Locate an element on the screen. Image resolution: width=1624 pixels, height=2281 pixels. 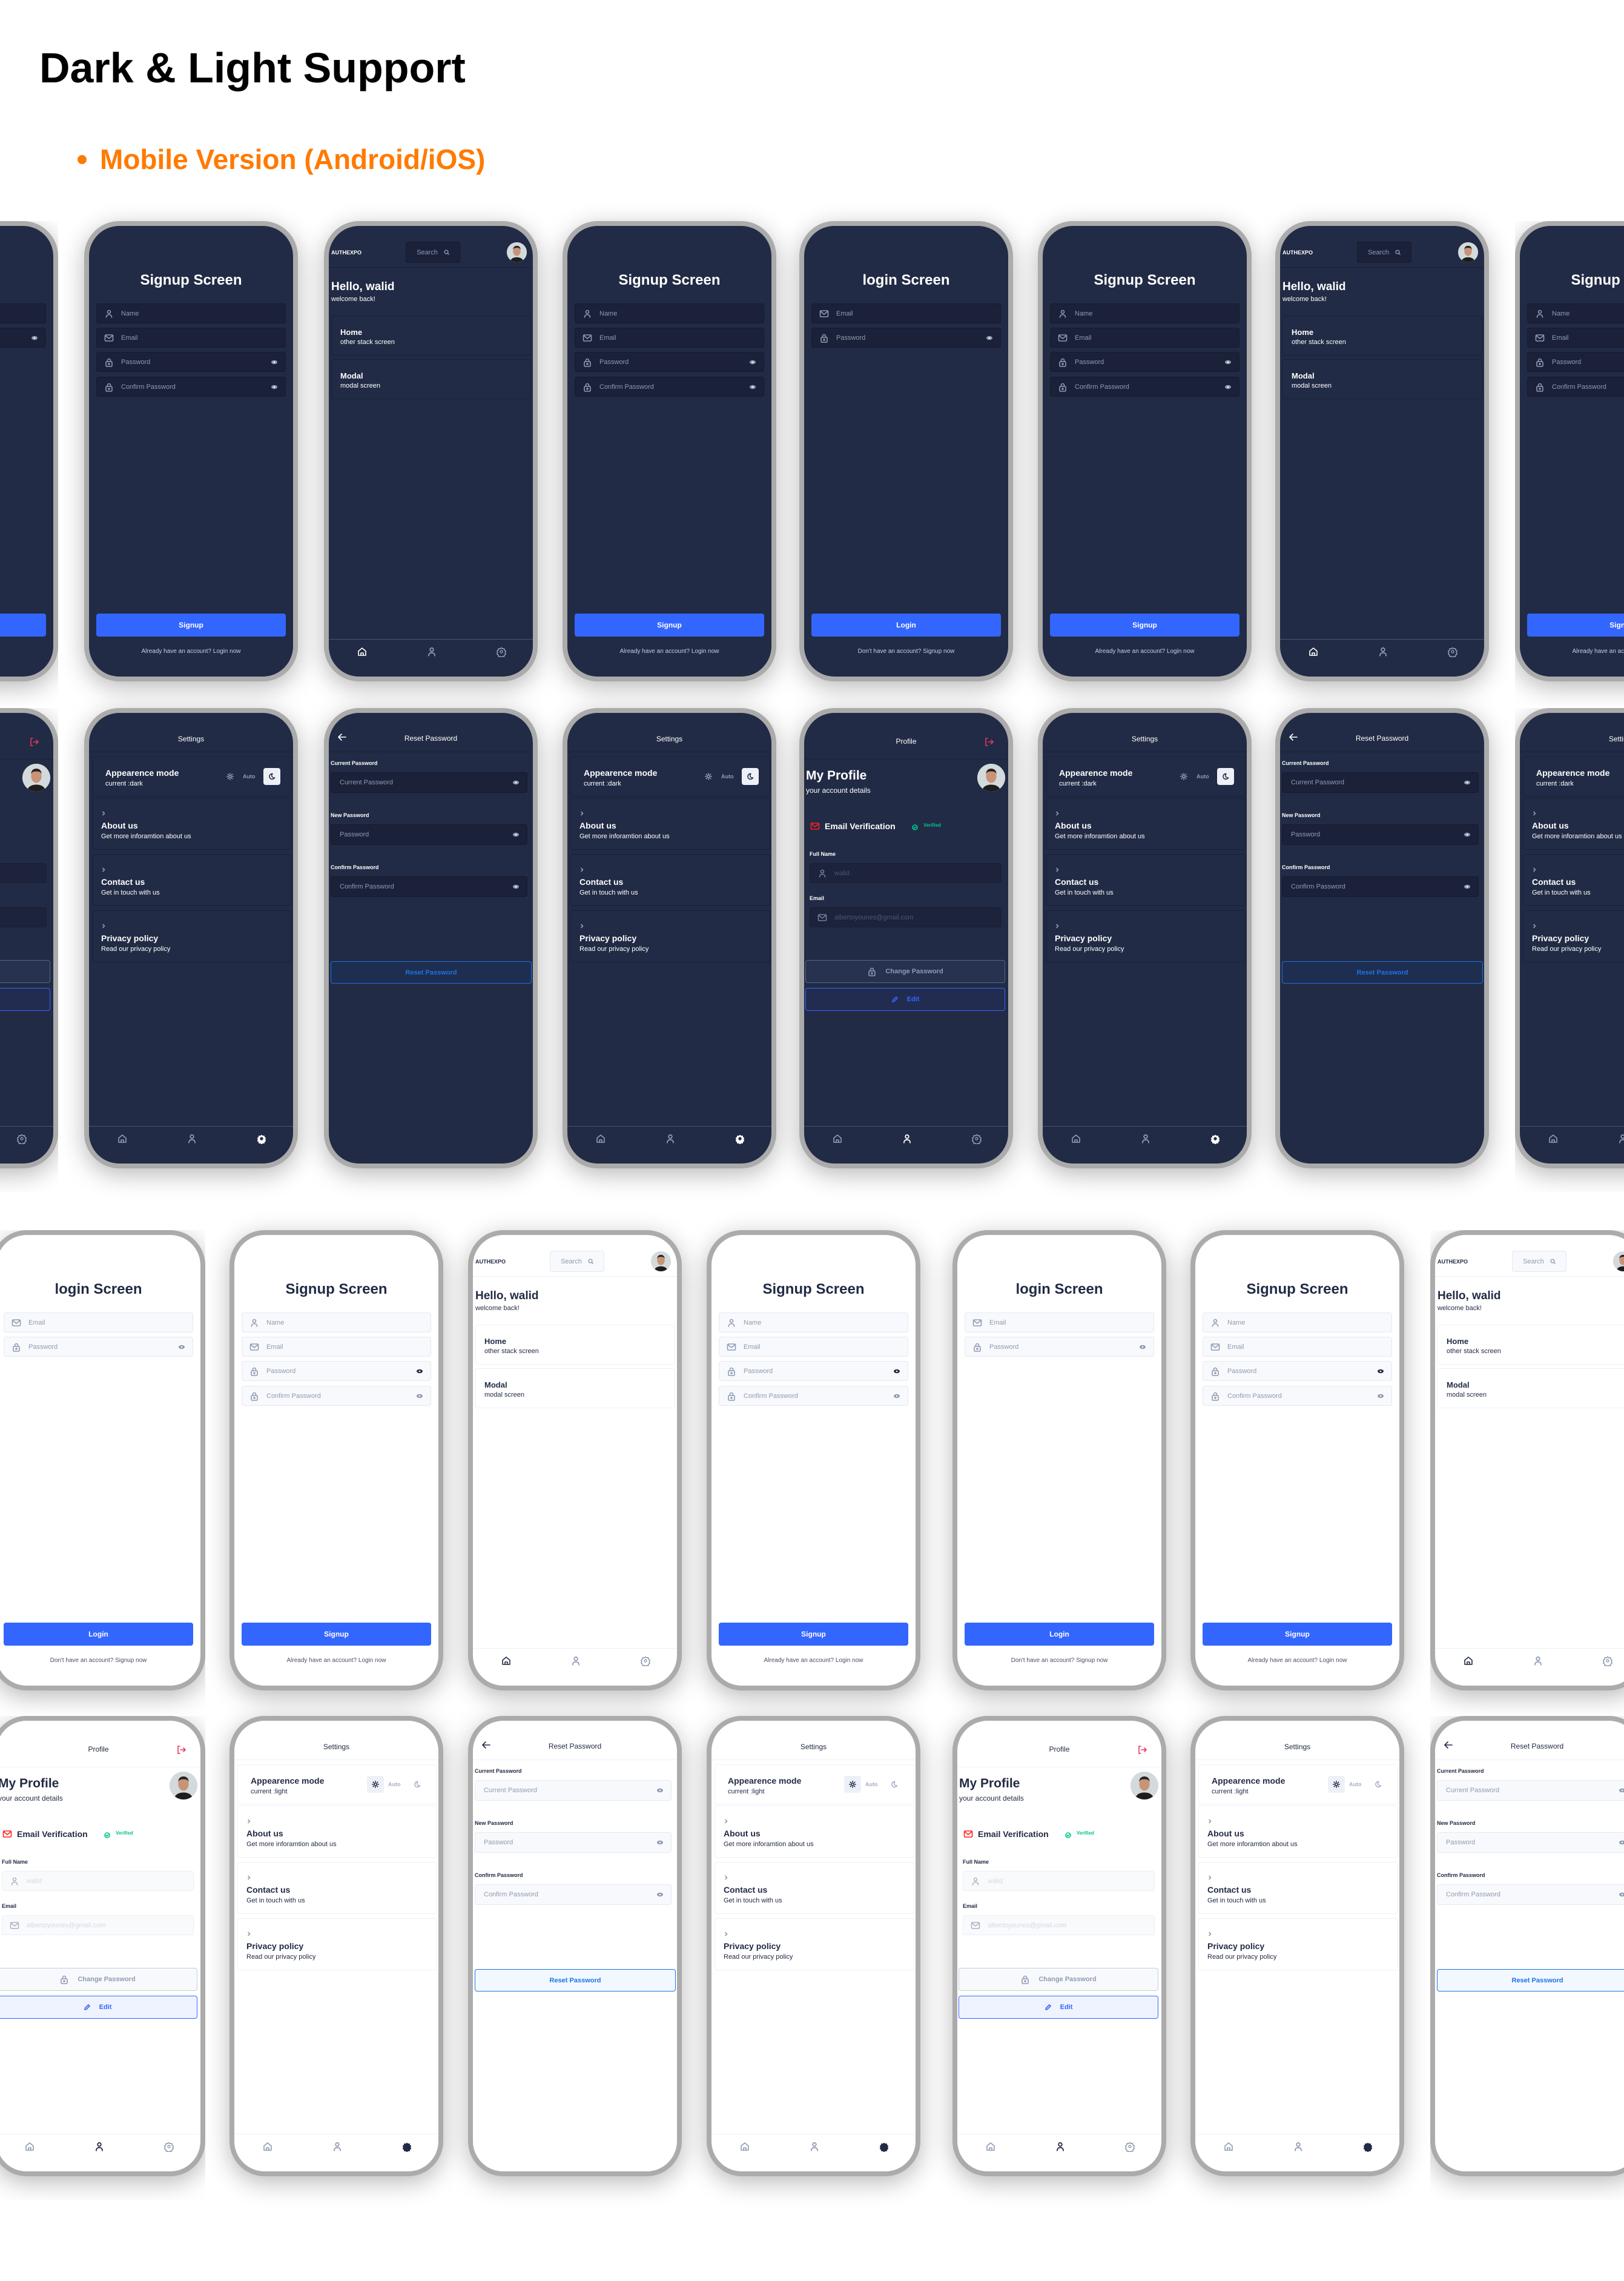
nav-card: Home other stack screen is located at coordinates (431, 336).